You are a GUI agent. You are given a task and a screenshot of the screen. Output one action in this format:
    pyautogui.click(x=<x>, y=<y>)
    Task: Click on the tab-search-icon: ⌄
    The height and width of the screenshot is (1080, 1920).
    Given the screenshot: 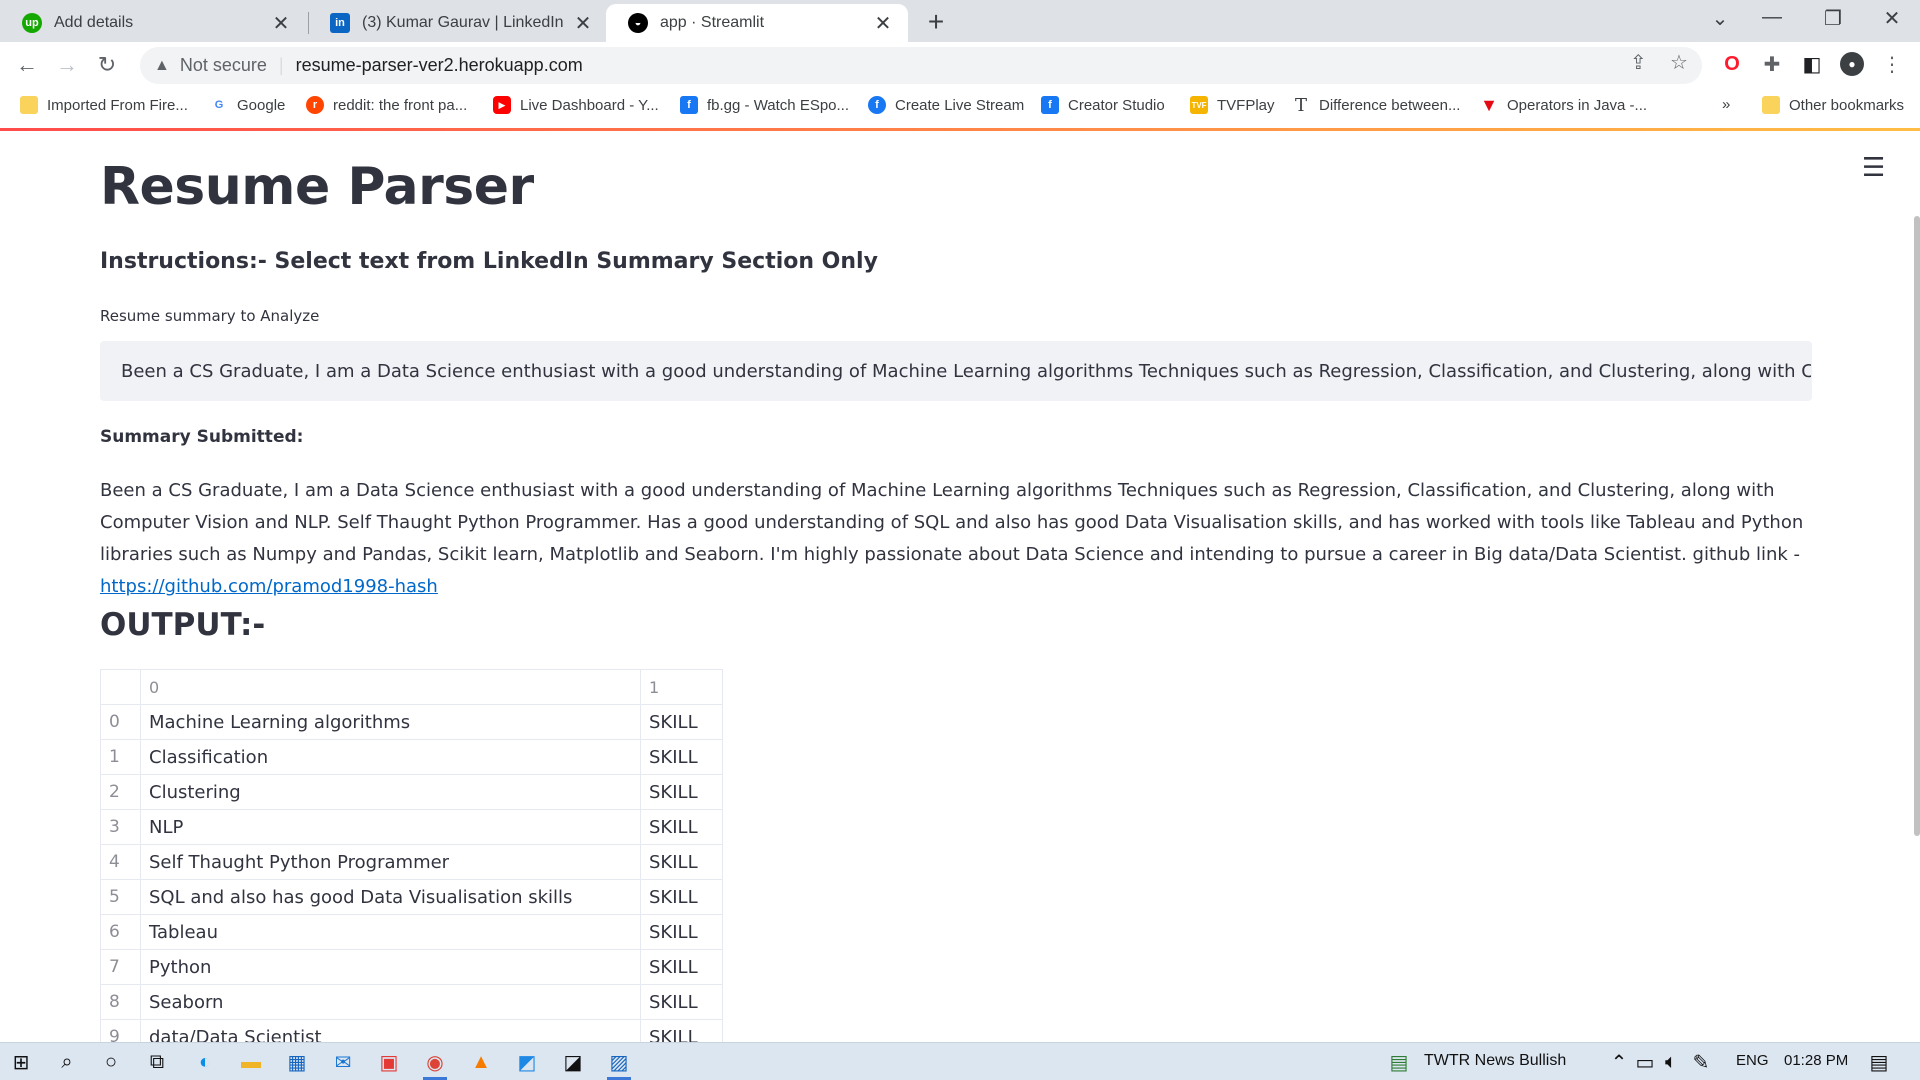 What is the action you would take?
    pyautogui.click(x=1720, y=18)
    